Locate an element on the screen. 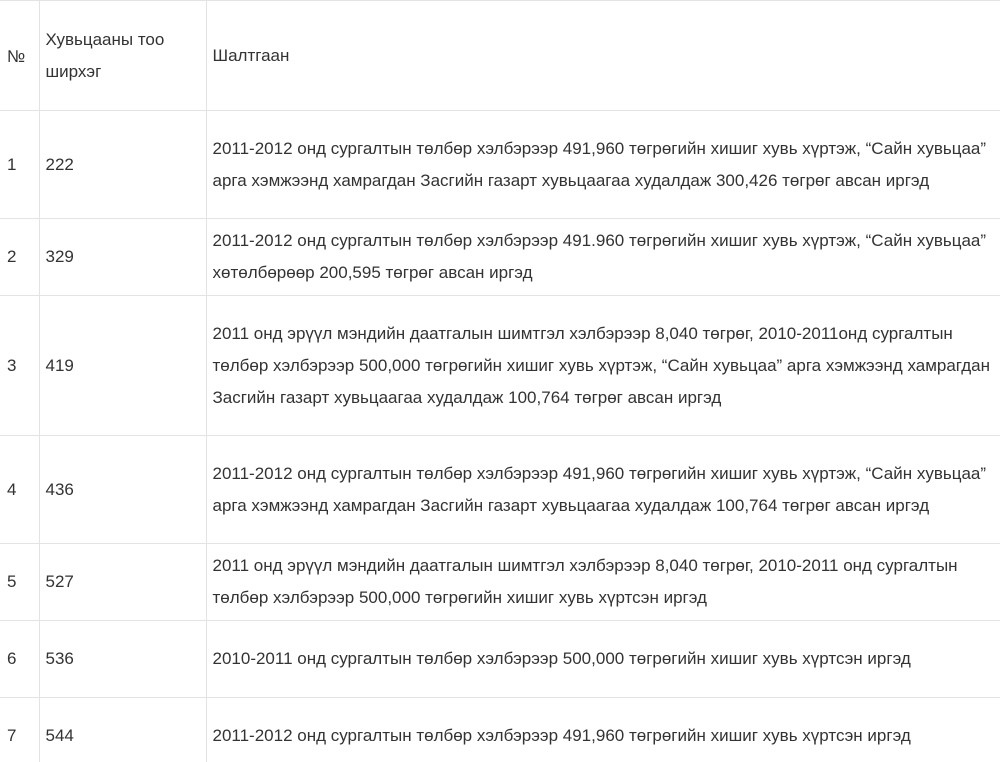  row-number: 7 is located at coordinates (20, 729).